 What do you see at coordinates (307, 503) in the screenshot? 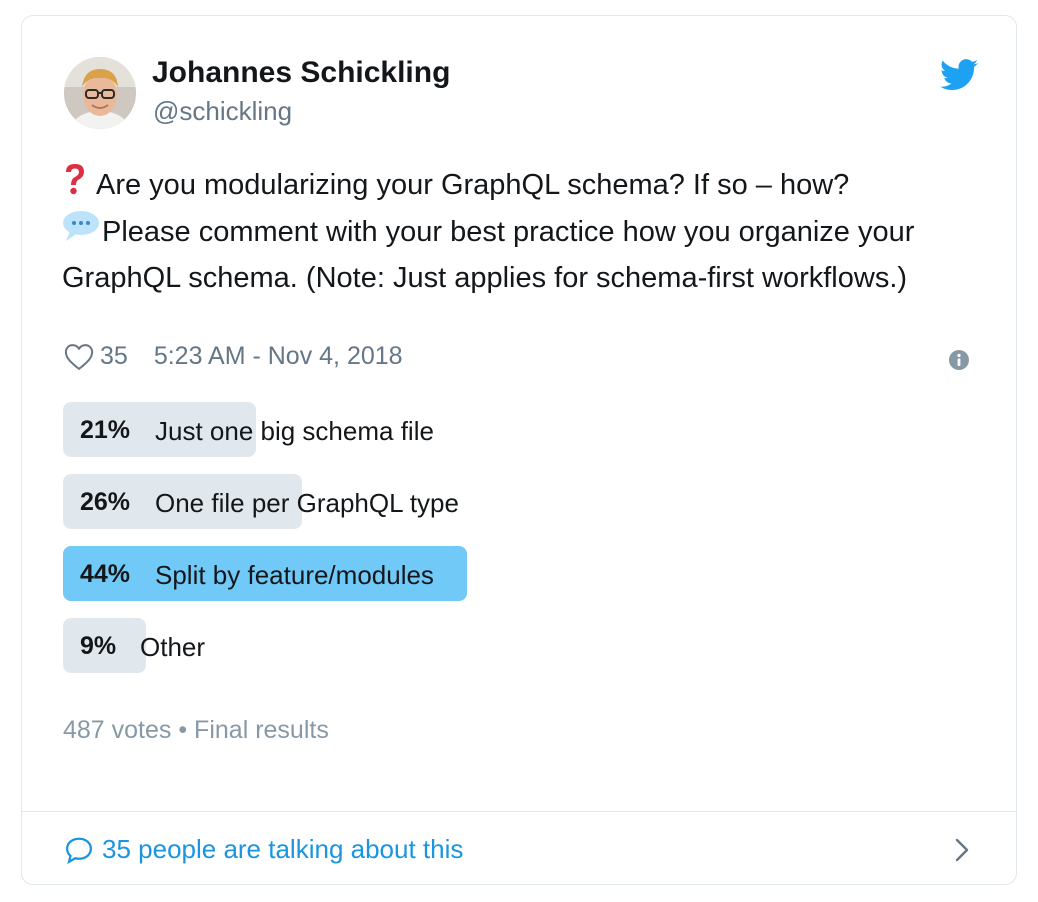
I see `poll-label: One file per GraphQL type` at bounding box center [307, 503].